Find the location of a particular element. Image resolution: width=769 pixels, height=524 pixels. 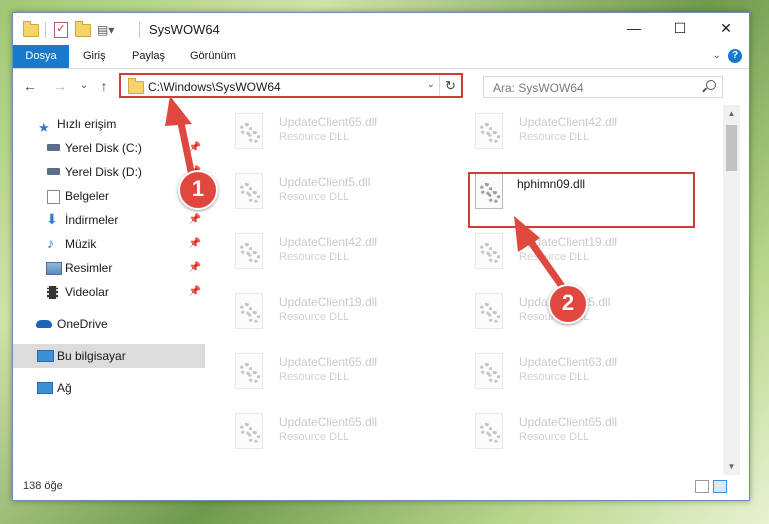

sidebar-item-onedrive: OneDrive is located at coordinates (109, 324).